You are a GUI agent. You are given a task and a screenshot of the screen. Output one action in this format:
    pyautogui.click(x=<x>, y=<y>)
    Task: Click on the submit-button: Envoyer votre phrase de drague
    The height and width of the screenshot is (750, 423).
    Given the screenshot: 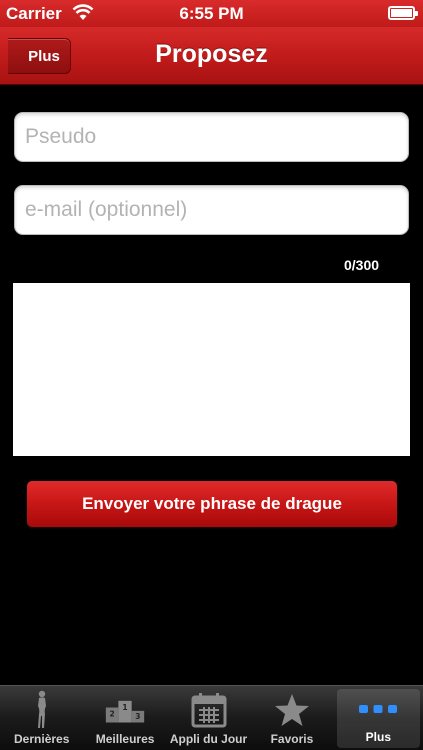 What is the action you would take?
    pyautogui.click(x=212, y=504)
    